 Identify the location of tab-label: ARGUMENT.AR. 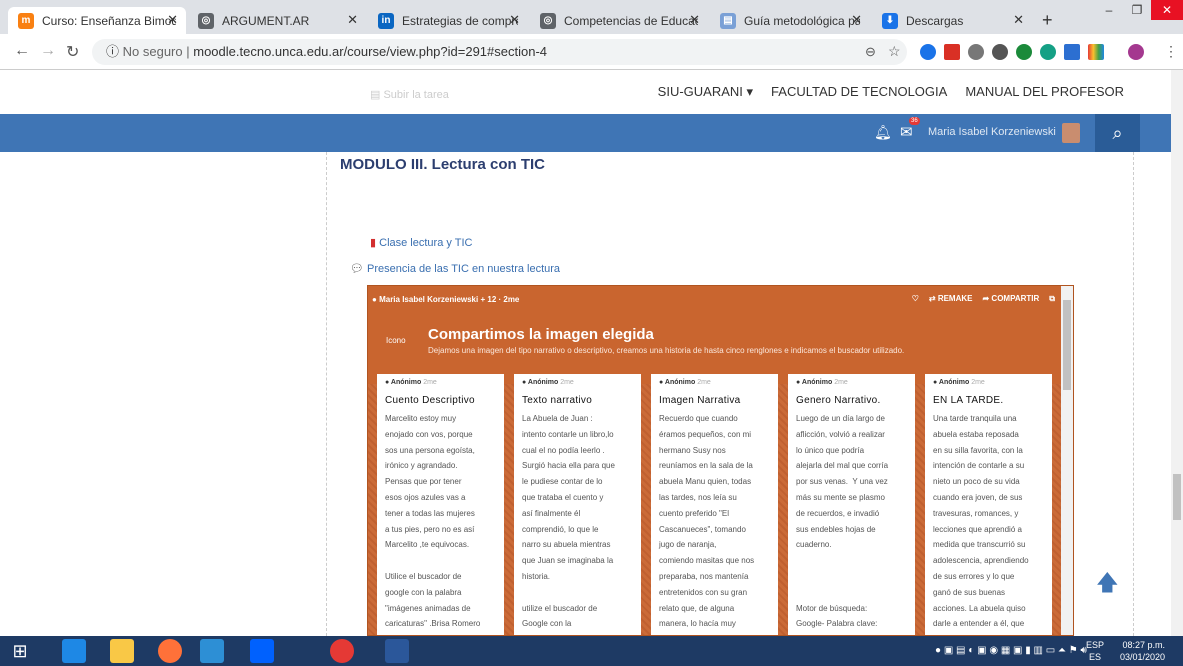
(266, 20).